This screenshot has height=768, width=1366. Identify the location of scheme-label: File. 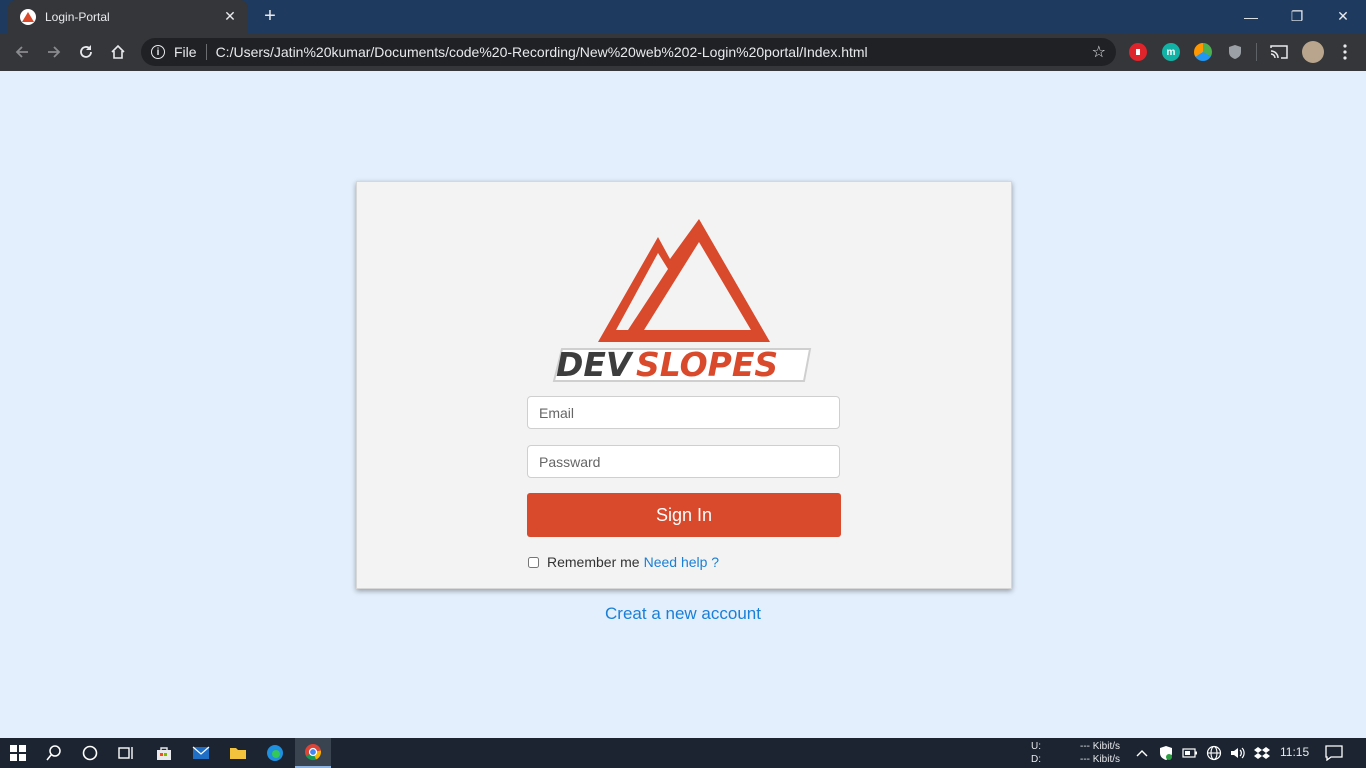
(185, 52).